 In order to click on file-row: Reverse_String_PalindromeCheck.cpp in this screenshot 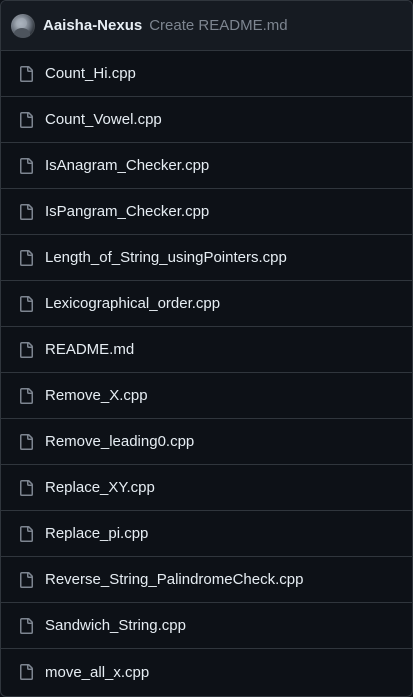, I will do `click(206, 580)`.